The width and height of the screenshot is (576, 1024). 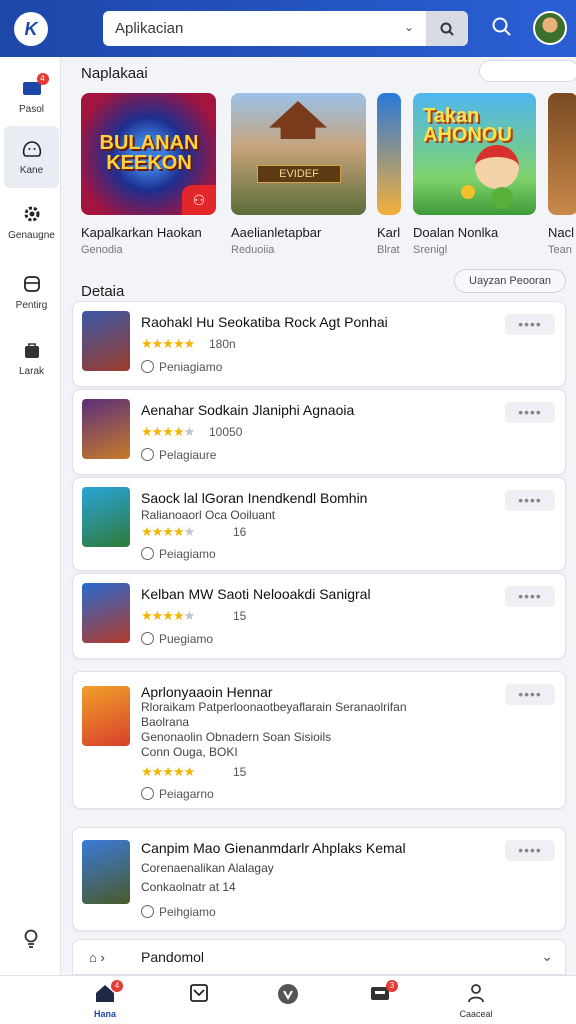 What do you see at coordinates (173, 957) in the screenshot?
I see `more-apps-label: Pandomol` at bounding box center [173, 957].